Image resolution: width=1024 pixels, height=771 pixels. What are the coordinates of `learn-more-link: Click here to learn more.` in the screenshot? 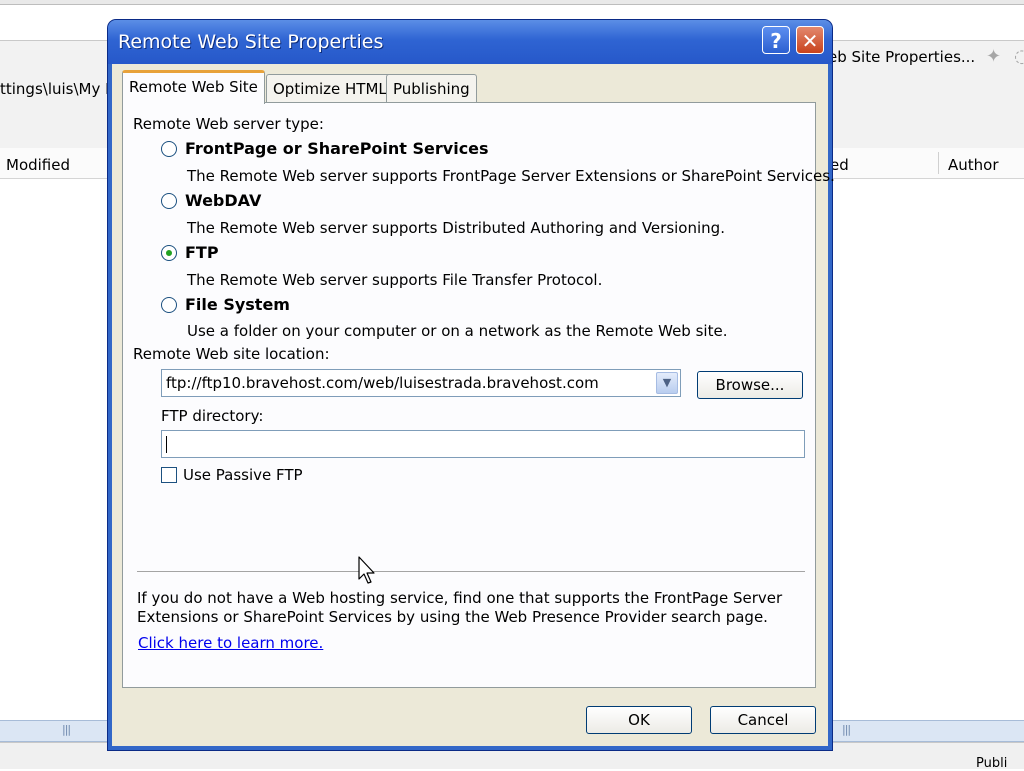 It's located at (230, 643).